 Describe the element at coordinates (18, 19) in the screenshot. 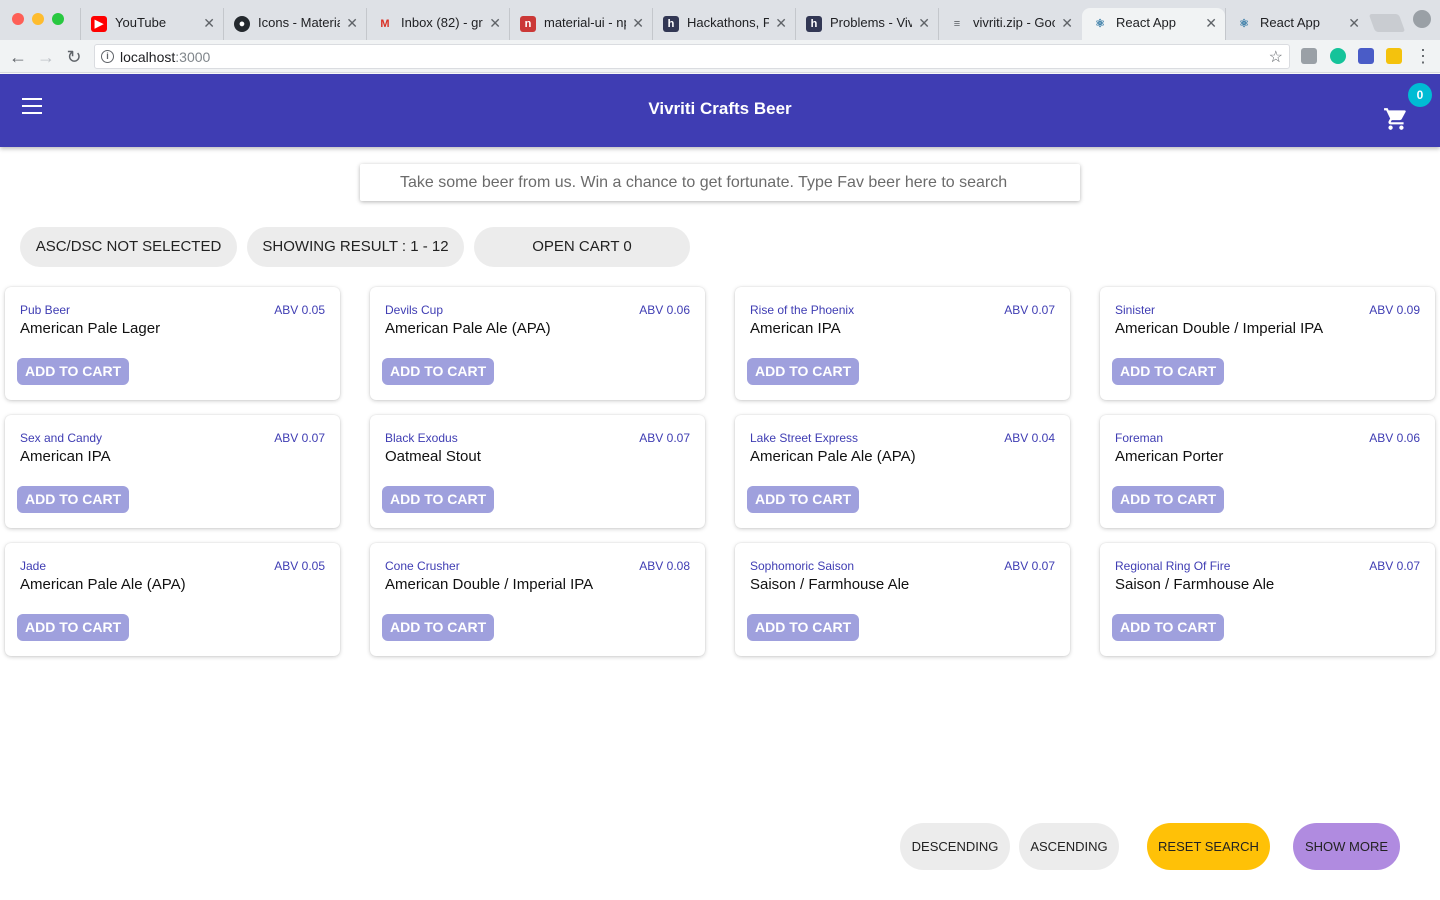

I see `close-window-button` at that location.